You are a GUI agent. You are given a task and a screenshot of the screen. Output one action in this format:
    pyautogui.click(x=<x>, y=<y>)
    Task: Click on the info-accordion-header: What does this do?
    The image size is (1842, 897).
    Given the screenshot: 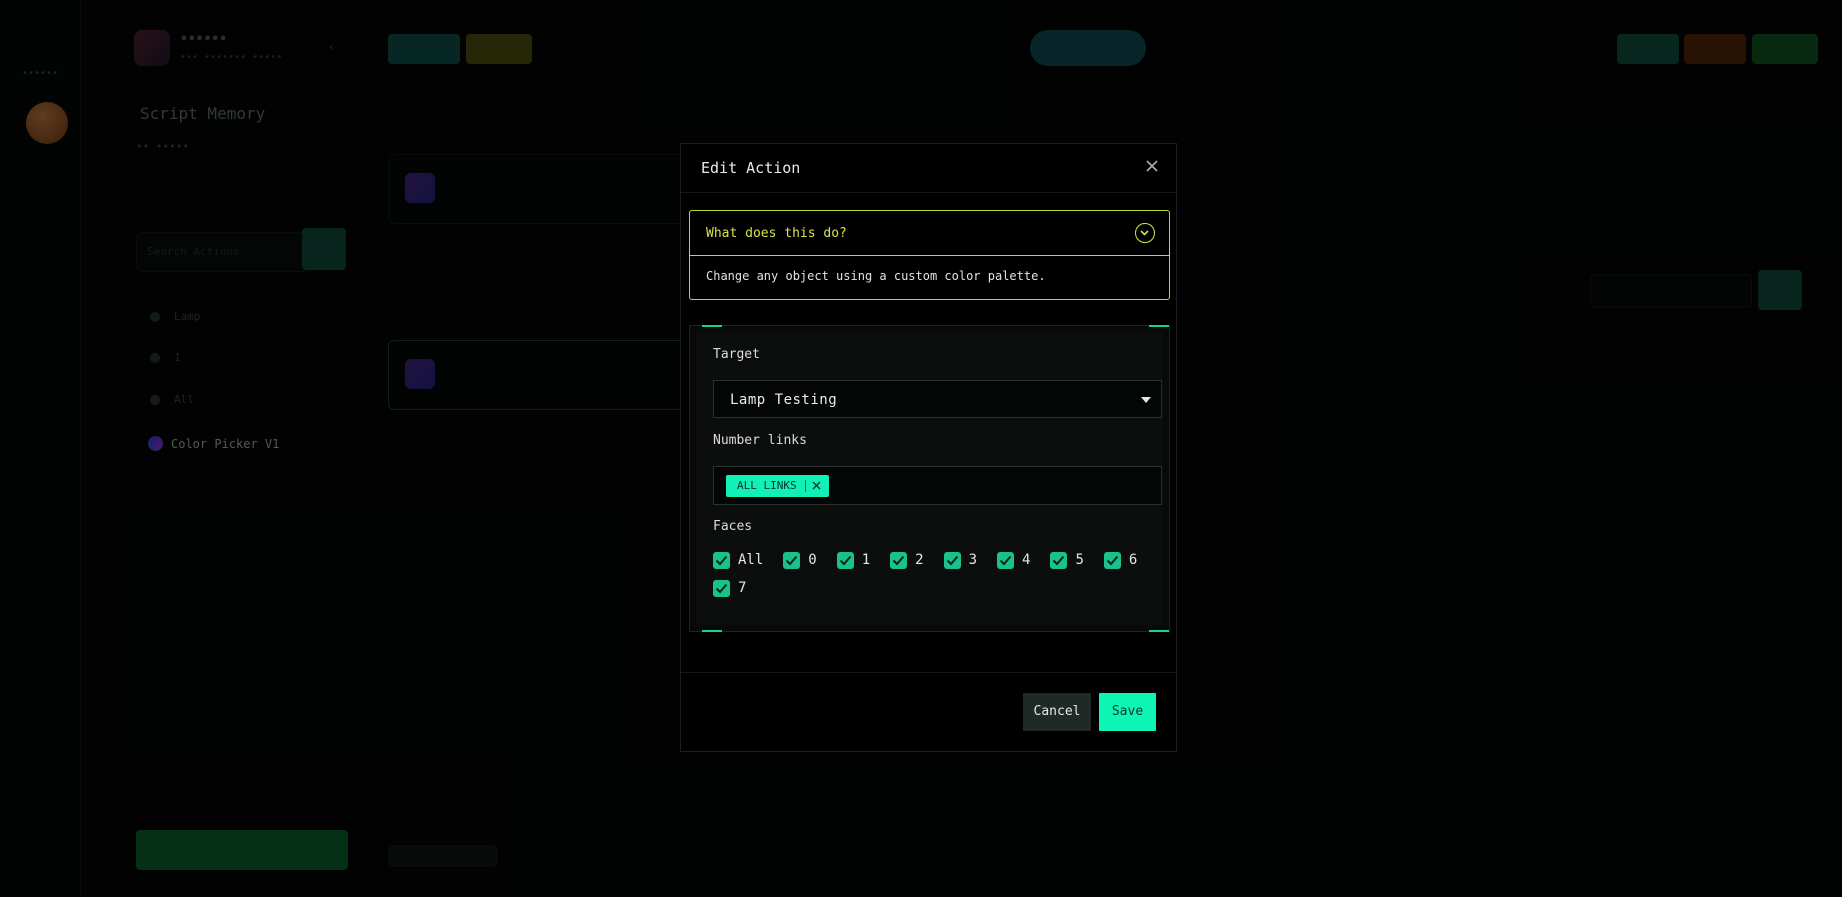 What is the action you would take?
    pyautogui.click(x=929, y=233)
    